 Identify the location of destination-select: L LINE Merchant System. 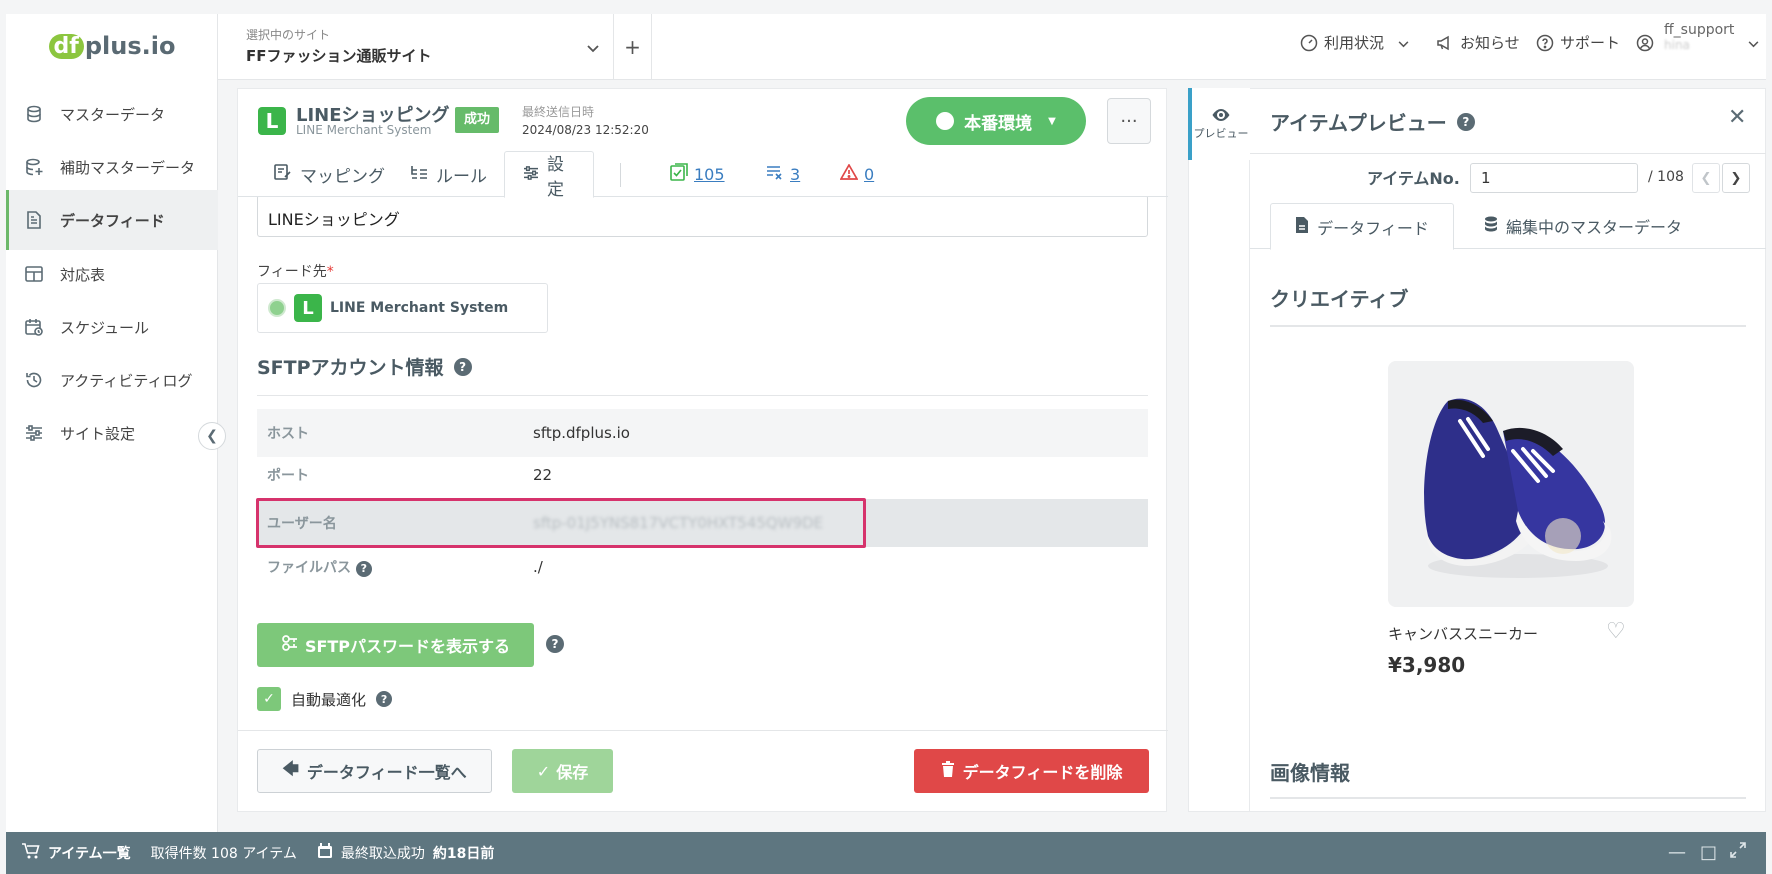
(402, 308).